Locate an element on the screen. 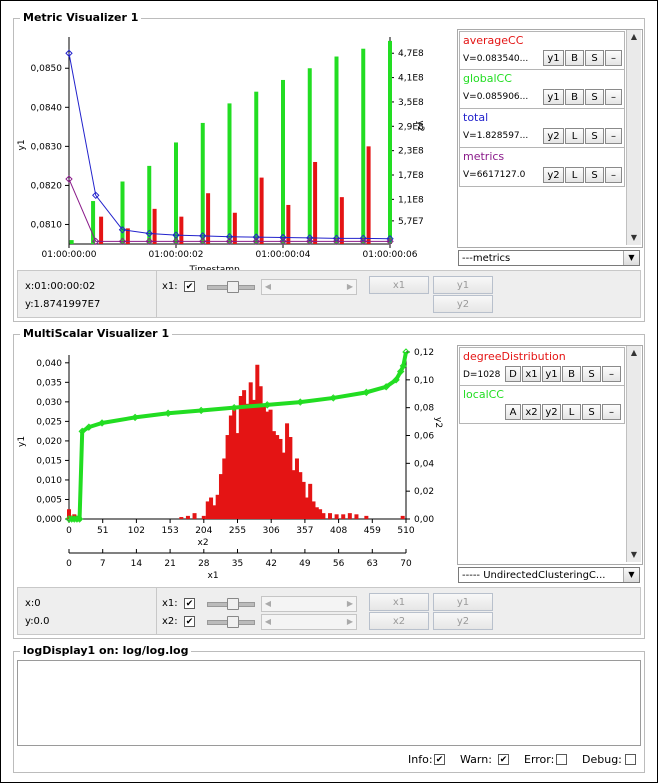  multiscalar-list-scrollbar: ▲ ▼ is located at coordinates (633, 454).